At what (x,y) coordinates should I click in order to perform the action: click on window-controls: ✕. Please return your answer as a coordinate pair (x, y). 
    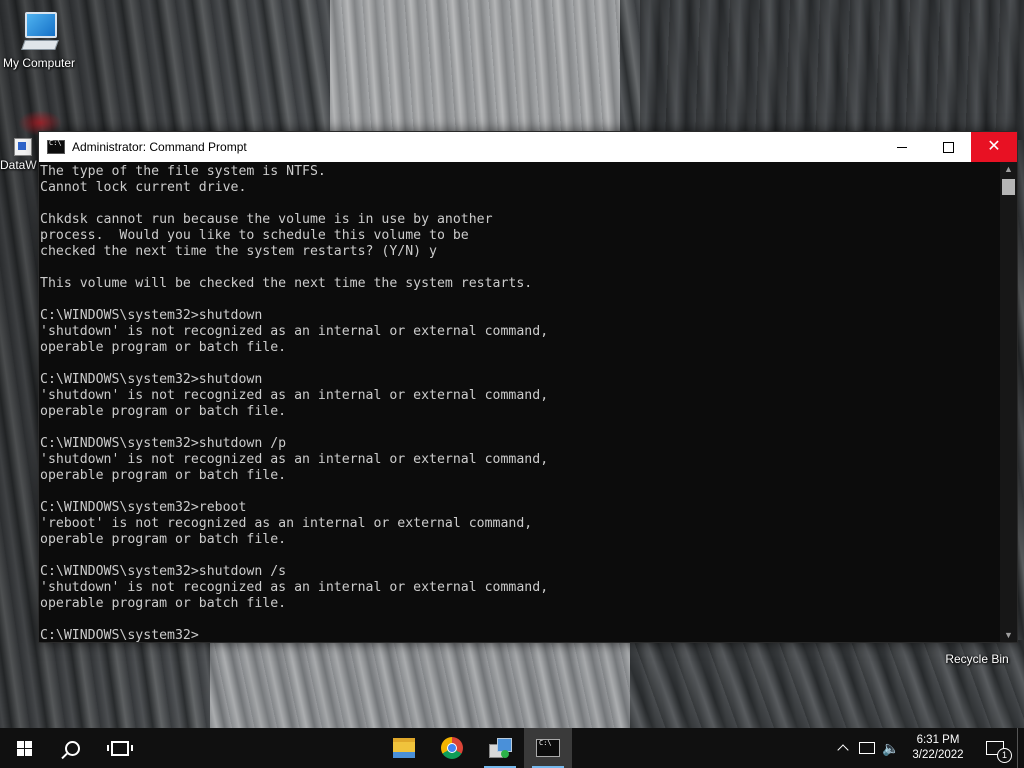
    Looking at the image, I should click on (948, 147).